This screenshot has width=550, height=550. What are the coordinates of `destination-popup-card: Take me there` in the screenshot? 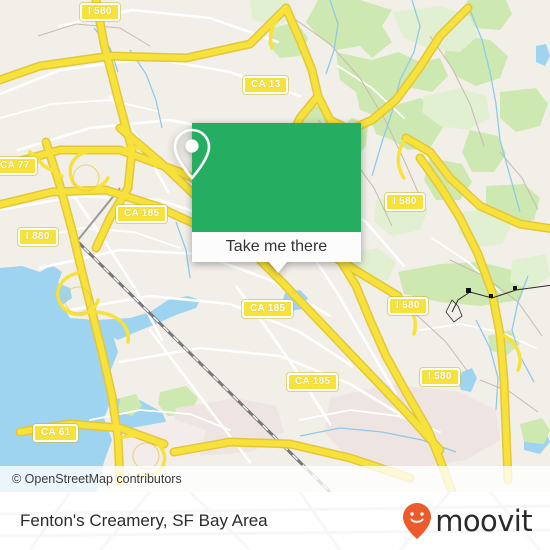 It's located at (267, 198).